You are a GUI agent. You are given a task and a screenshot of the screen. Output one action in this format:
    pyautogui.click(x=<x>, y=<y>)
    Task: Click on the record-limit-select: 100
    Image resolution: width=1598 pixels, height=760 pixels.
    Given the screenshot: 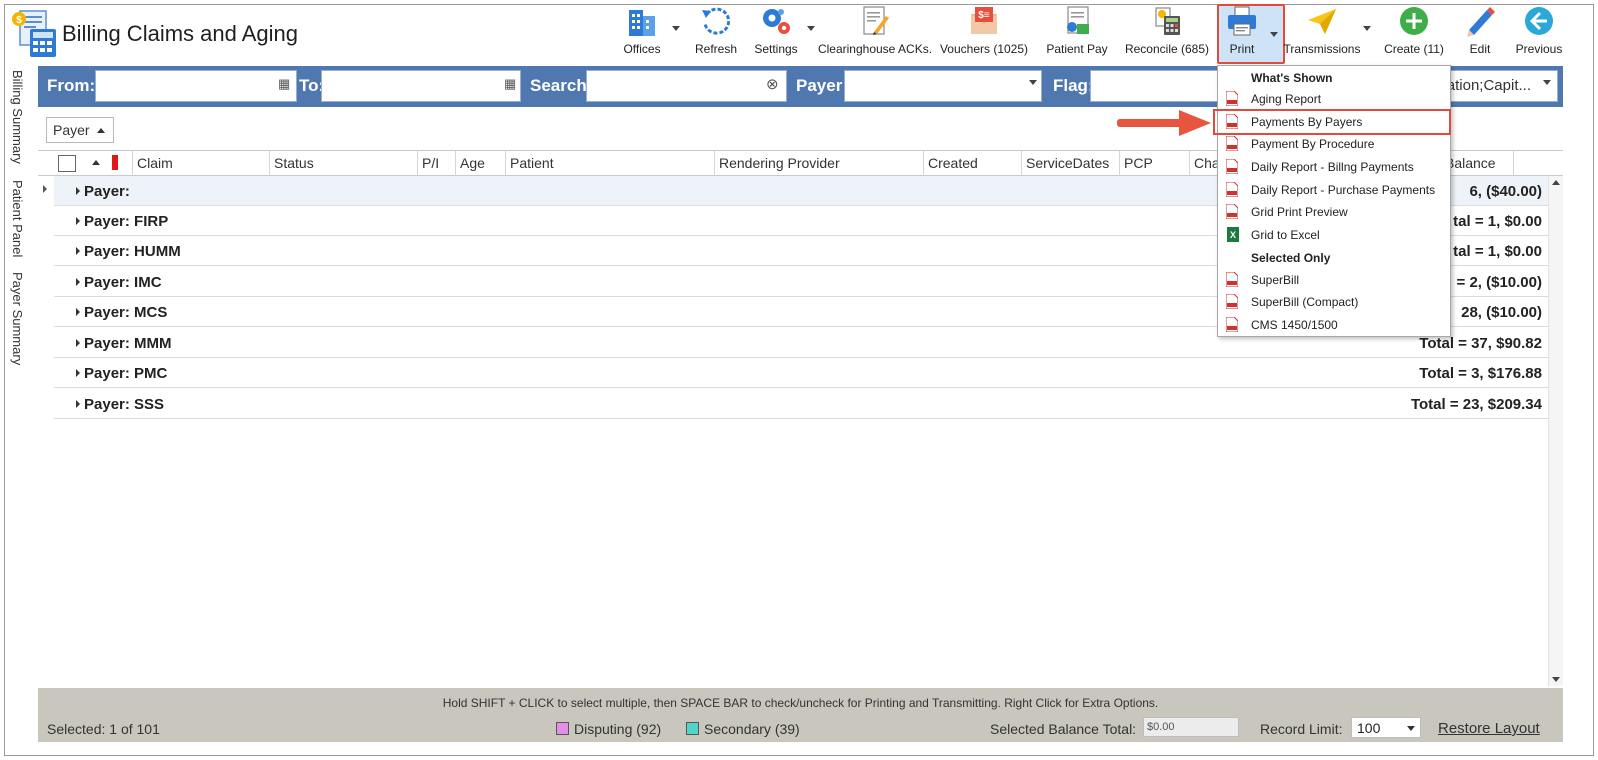 What is the action you would take?
    pyautogui.click(x=1386, y=727)
    